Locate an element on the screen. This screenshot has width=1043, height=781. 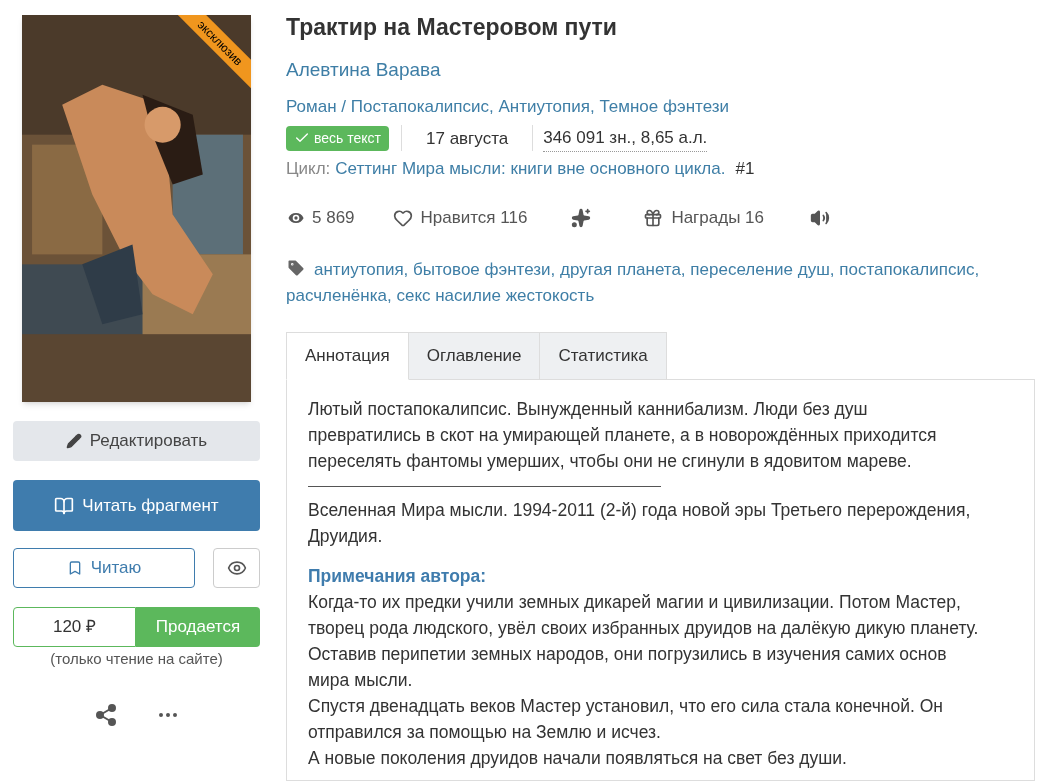
tag-icon is located at coordinates (296, 267).